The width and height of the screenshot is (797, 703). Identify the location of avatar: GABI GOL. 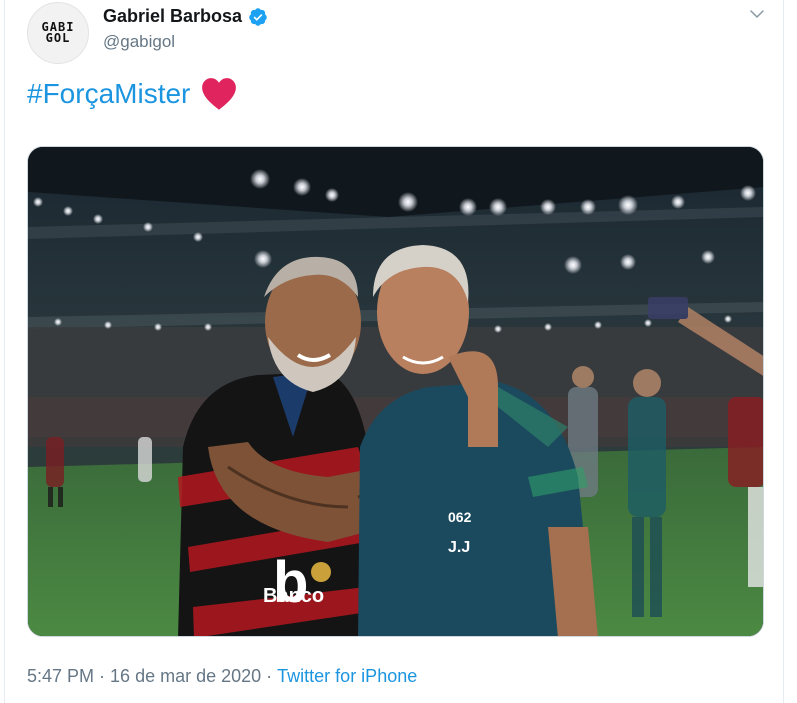
(58, 33).